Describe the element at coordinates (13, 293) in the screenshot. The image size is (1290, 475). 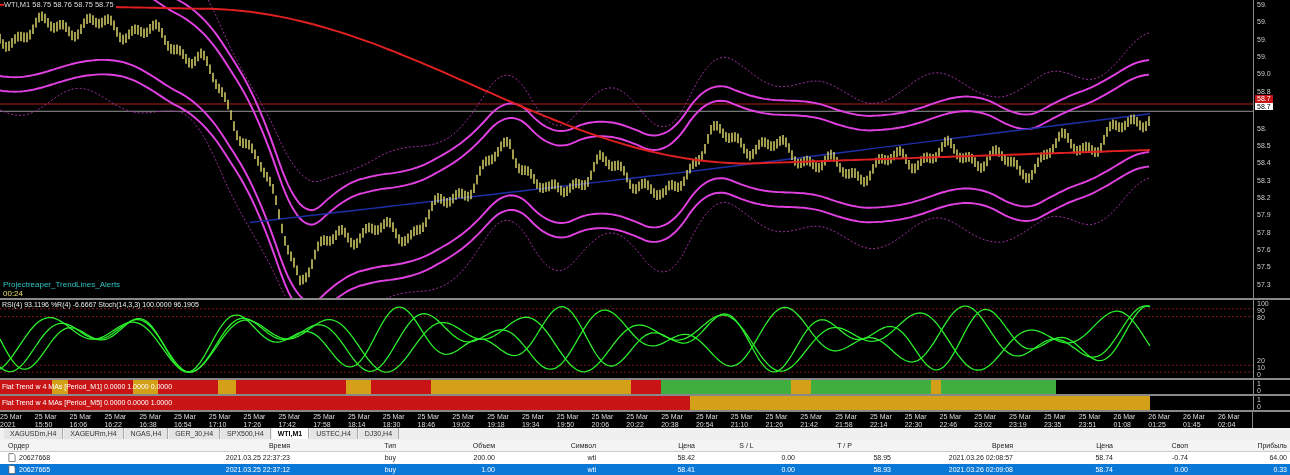
I see `candle-timer: 00:24` at that location.